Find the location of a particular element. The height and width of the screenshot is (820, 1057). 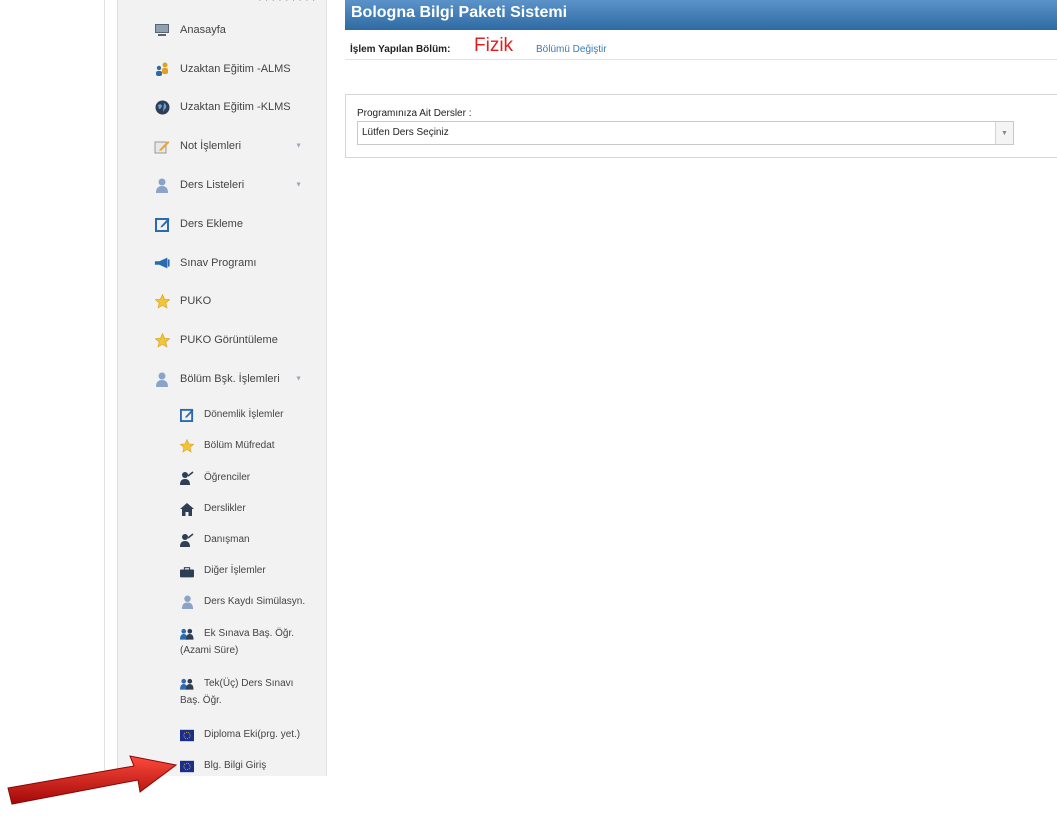

subitem-label: Danışman is located at coordinates (227, 539).